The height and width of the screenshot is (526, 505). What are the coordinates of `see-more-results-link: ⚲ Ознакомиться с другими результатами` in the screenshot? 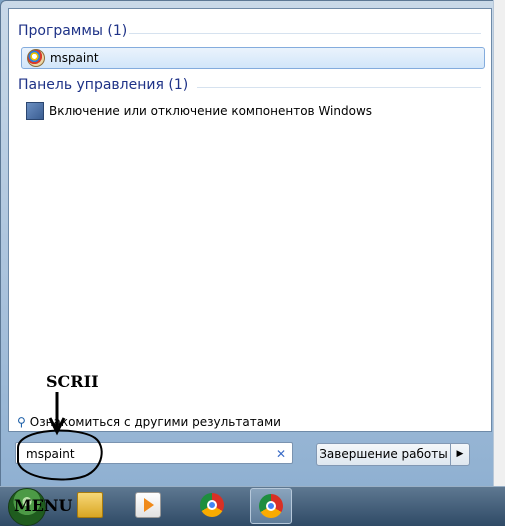 It's located at (149, 422).